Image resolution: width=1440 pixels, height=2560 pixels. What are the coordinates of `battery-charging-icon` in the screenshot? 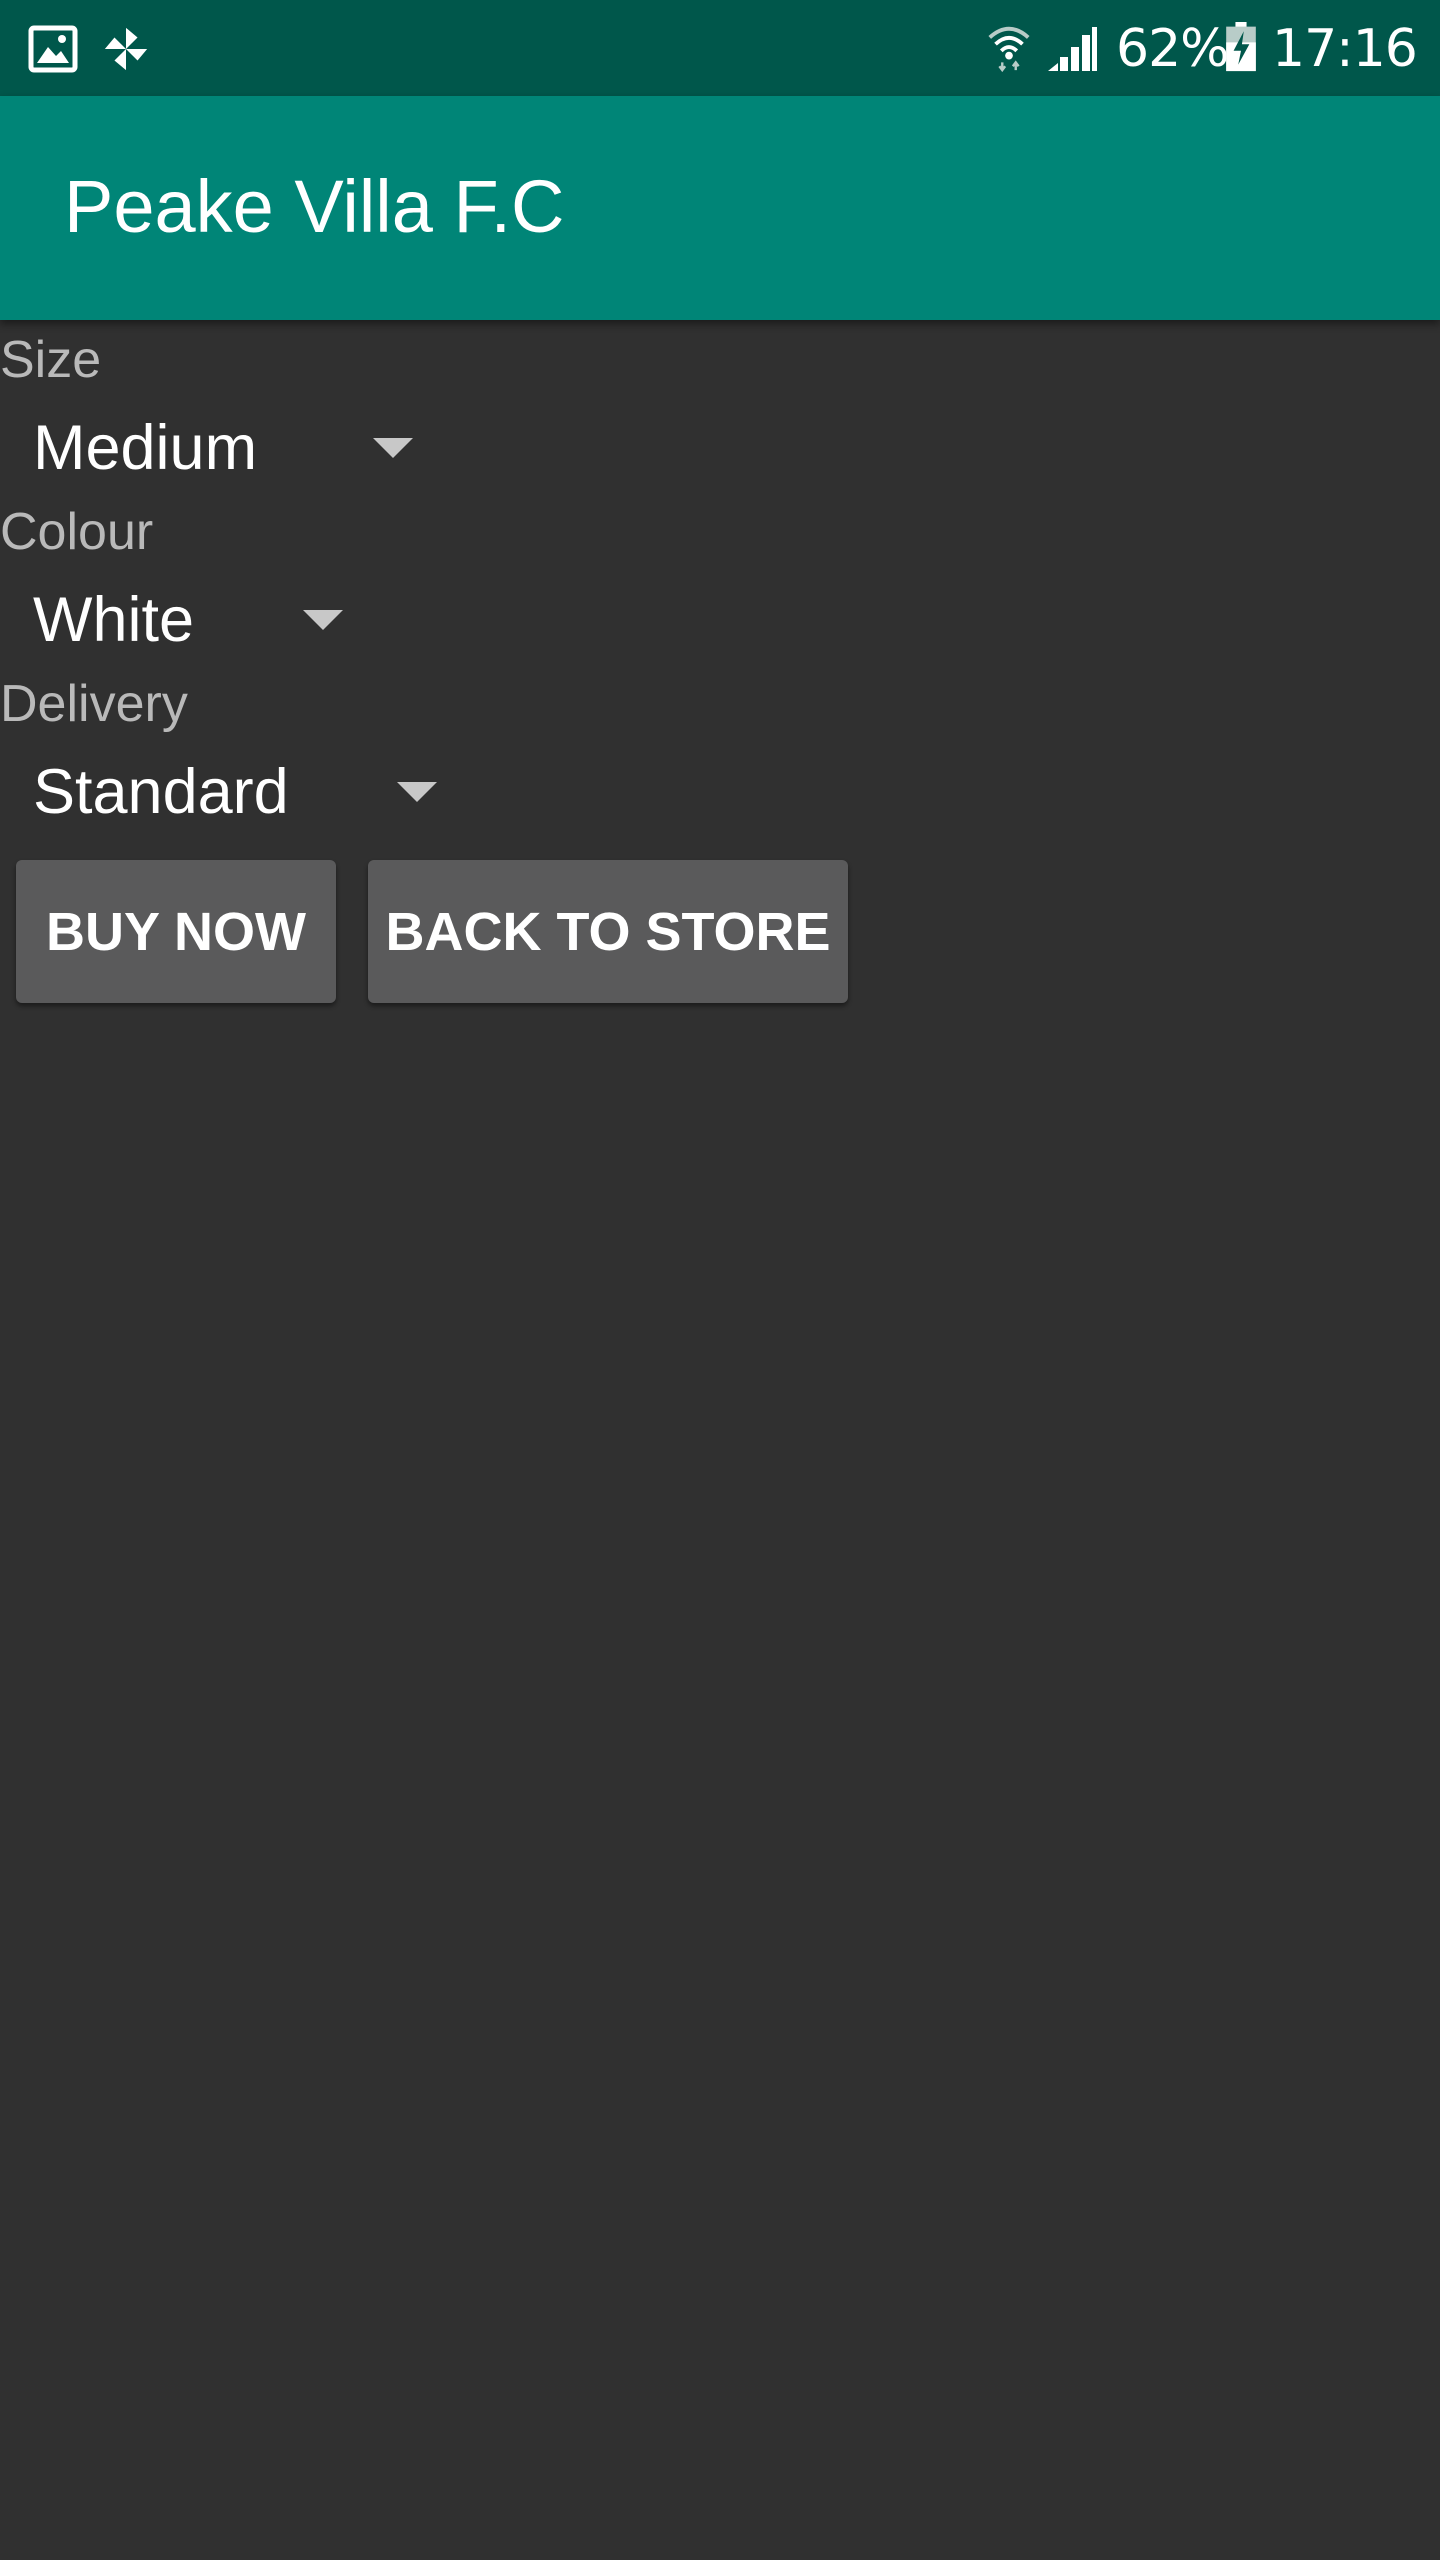 It's located at (1241, 47).